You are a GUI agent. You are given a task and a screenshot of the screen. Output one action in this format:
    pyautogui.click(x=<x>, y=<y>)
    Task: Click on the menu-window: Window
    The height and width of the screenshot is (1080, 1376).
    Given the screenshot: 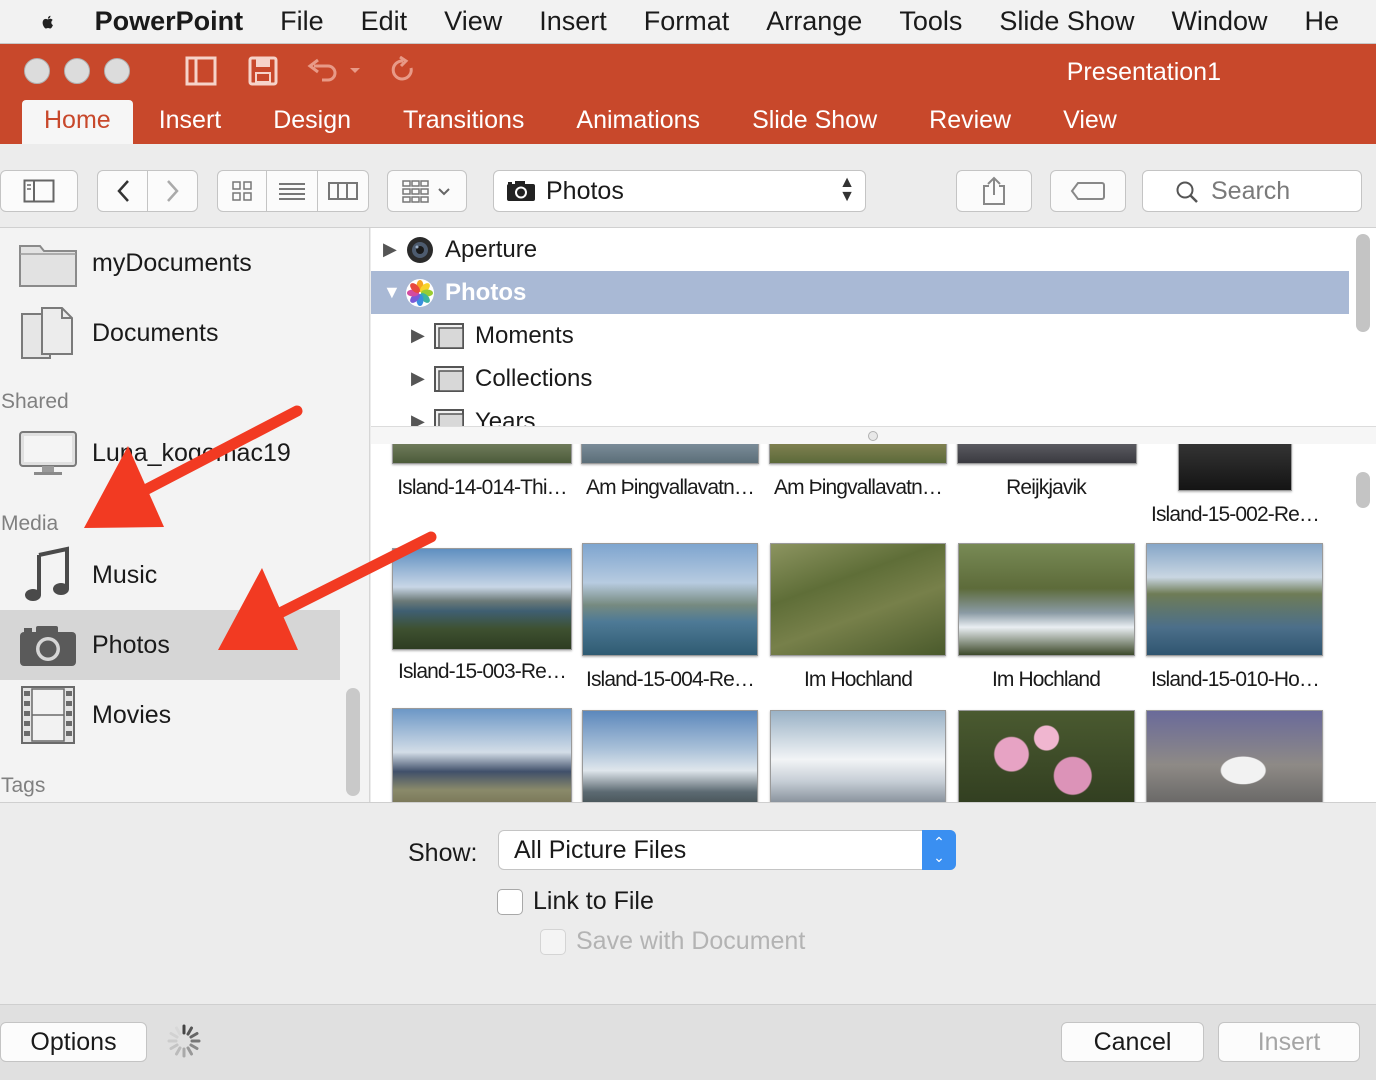 What is the action you would take?
    pyautogui.click(x=1219, y=21)
    